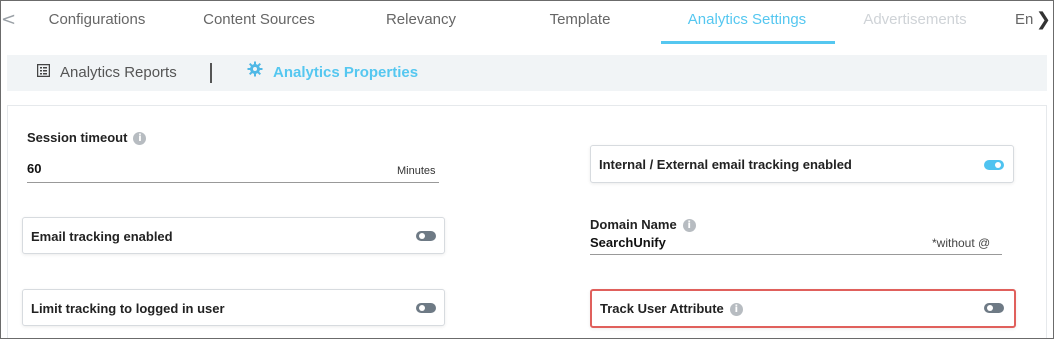 The height and width of the screenshot is (339, 1054). What do you see at coordinates (662, 308) in the screenshot?
I see `track-user-attribute-label: Track User Attribute` at bounding box center [662, 308].